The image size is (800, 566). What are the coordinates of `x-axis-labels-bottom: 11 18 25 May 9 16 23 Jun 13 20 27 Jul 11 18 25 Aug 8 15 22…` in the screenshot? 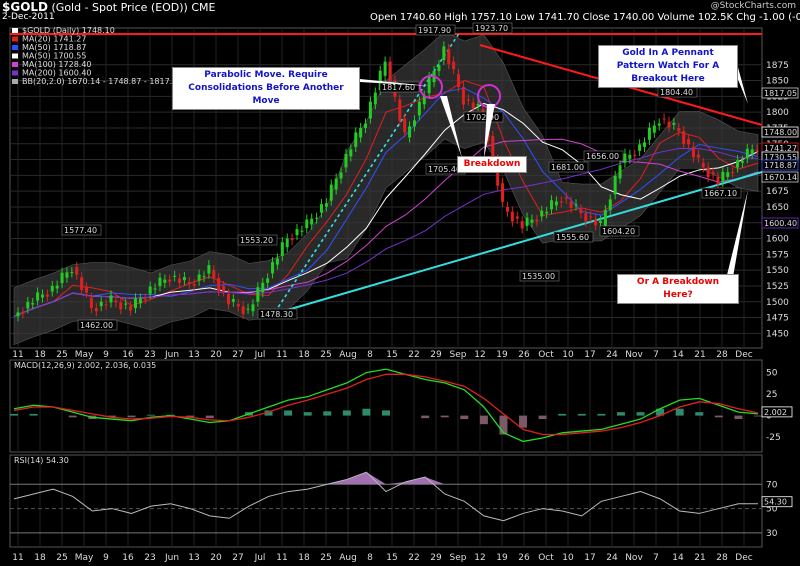 It's located at (382, 558).